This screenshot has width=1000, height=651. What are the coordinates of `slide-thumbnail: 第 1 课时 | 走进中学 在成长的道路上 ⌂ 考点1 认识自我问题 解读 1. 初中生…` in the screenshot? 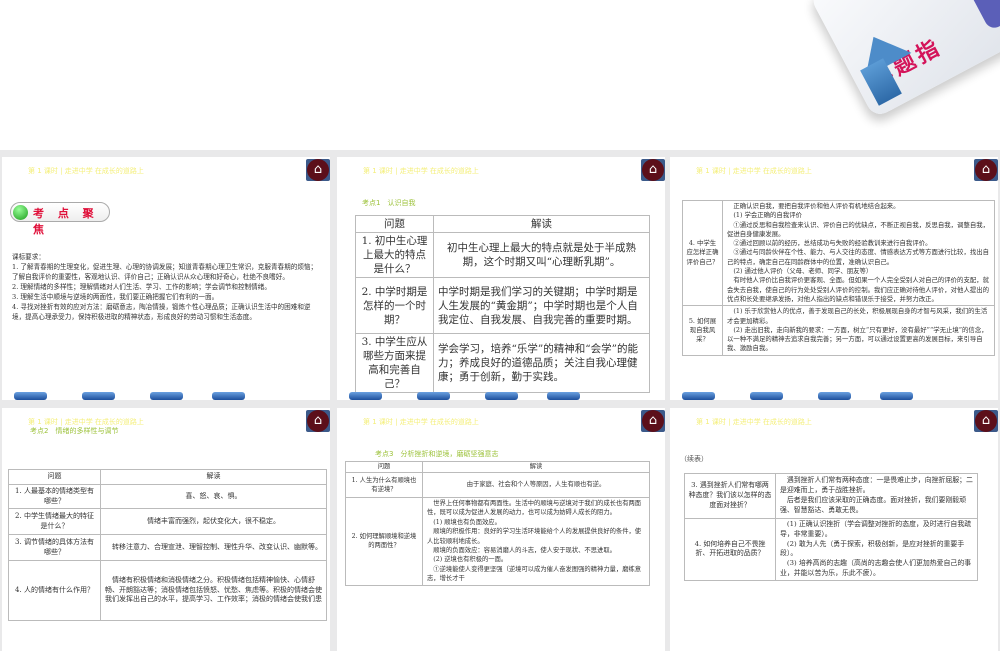 It's located at (501, 278).